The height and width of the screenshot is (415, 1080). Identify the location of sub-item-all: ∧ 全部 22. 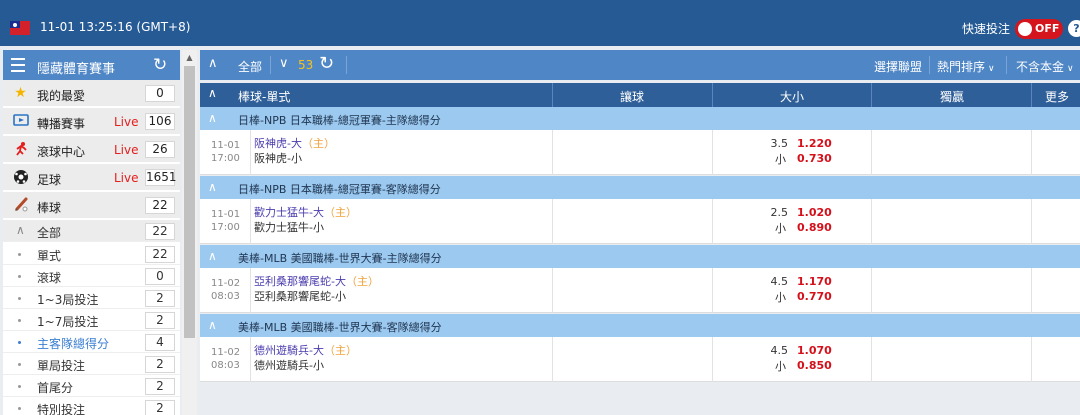
(91, 231).